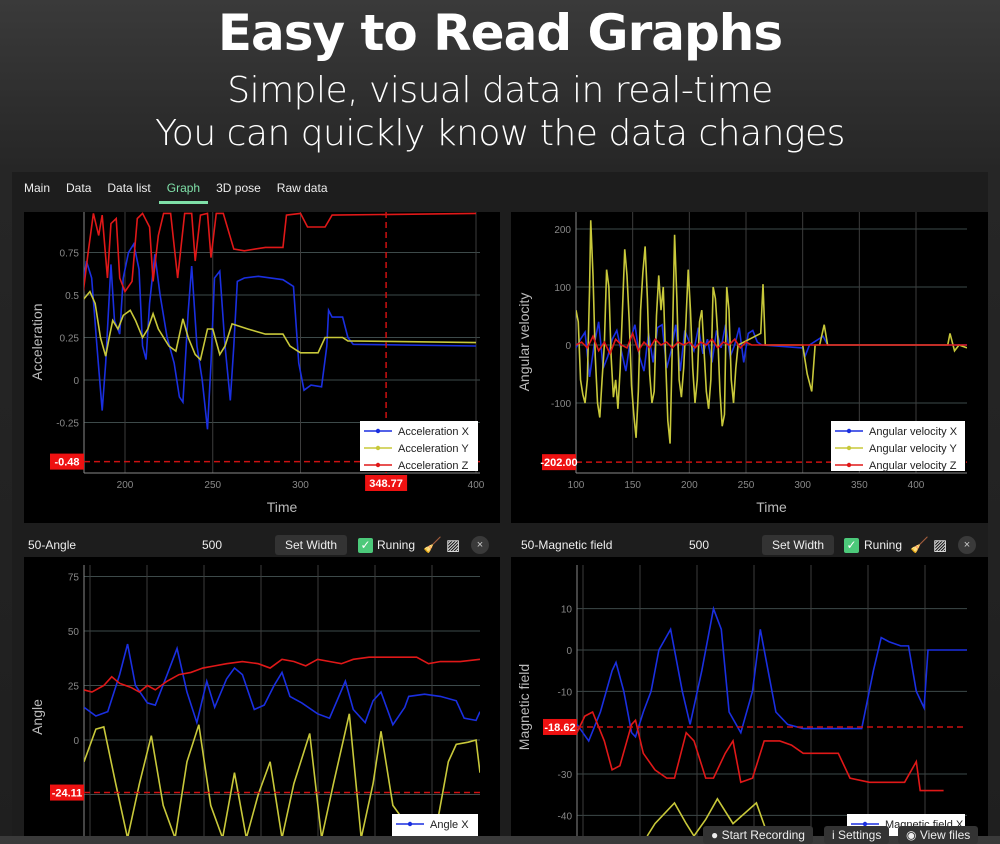  Describe the element at coordinates (763, 835) in the screenshot. I see `start-recording-label: Start Recording` at that location.